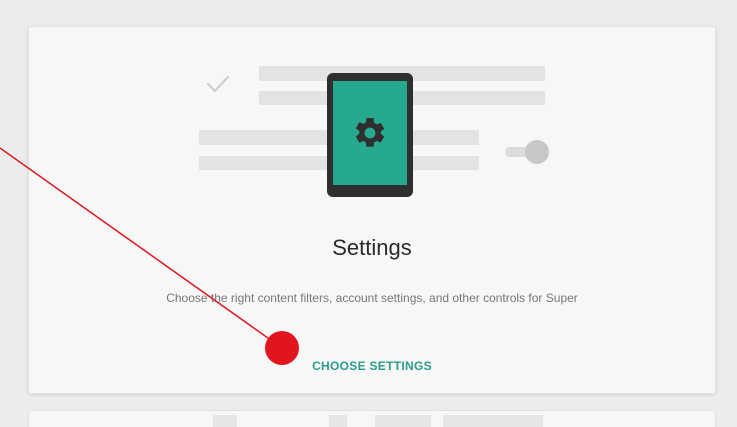  What do you see at coordinates (372, 366) in the screenshot?
I see `choose-settings-button: CHOOSE SETTINGS` at bounding box center [372, 366].